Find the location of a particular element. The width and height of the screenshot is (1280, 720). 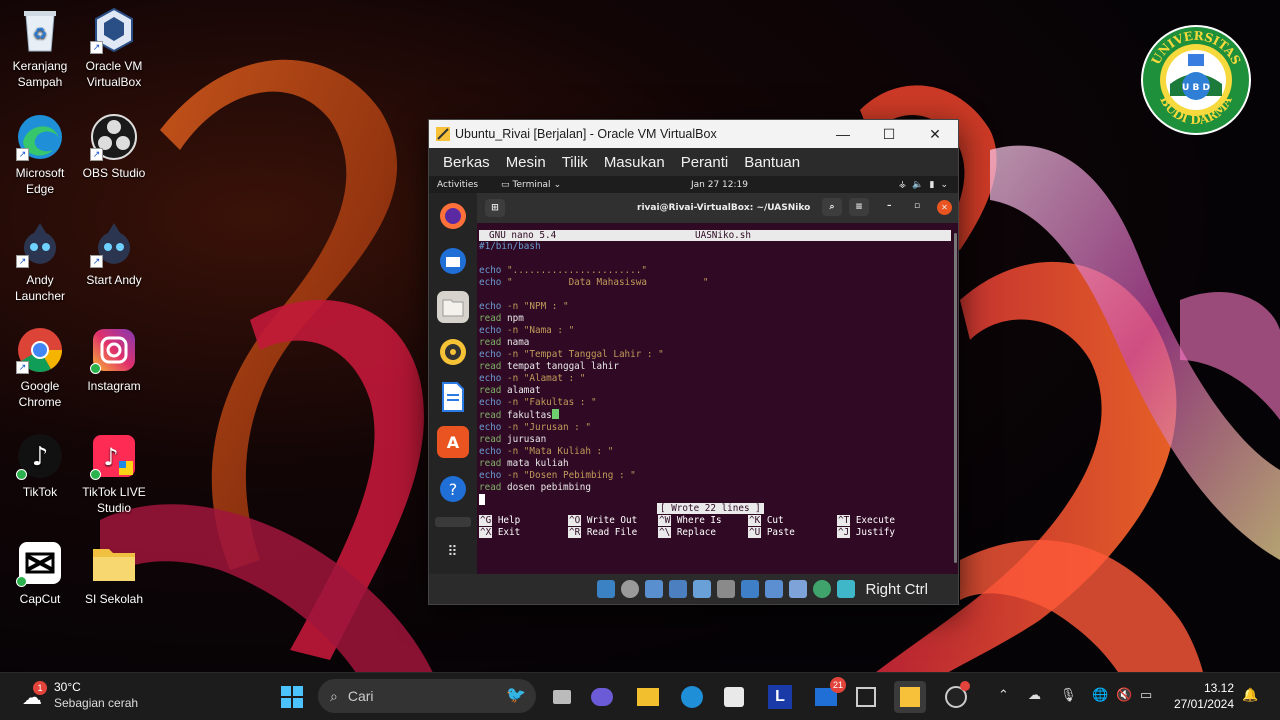

desktop-icon-label: Start Andy is located at coordinates (114, 280).